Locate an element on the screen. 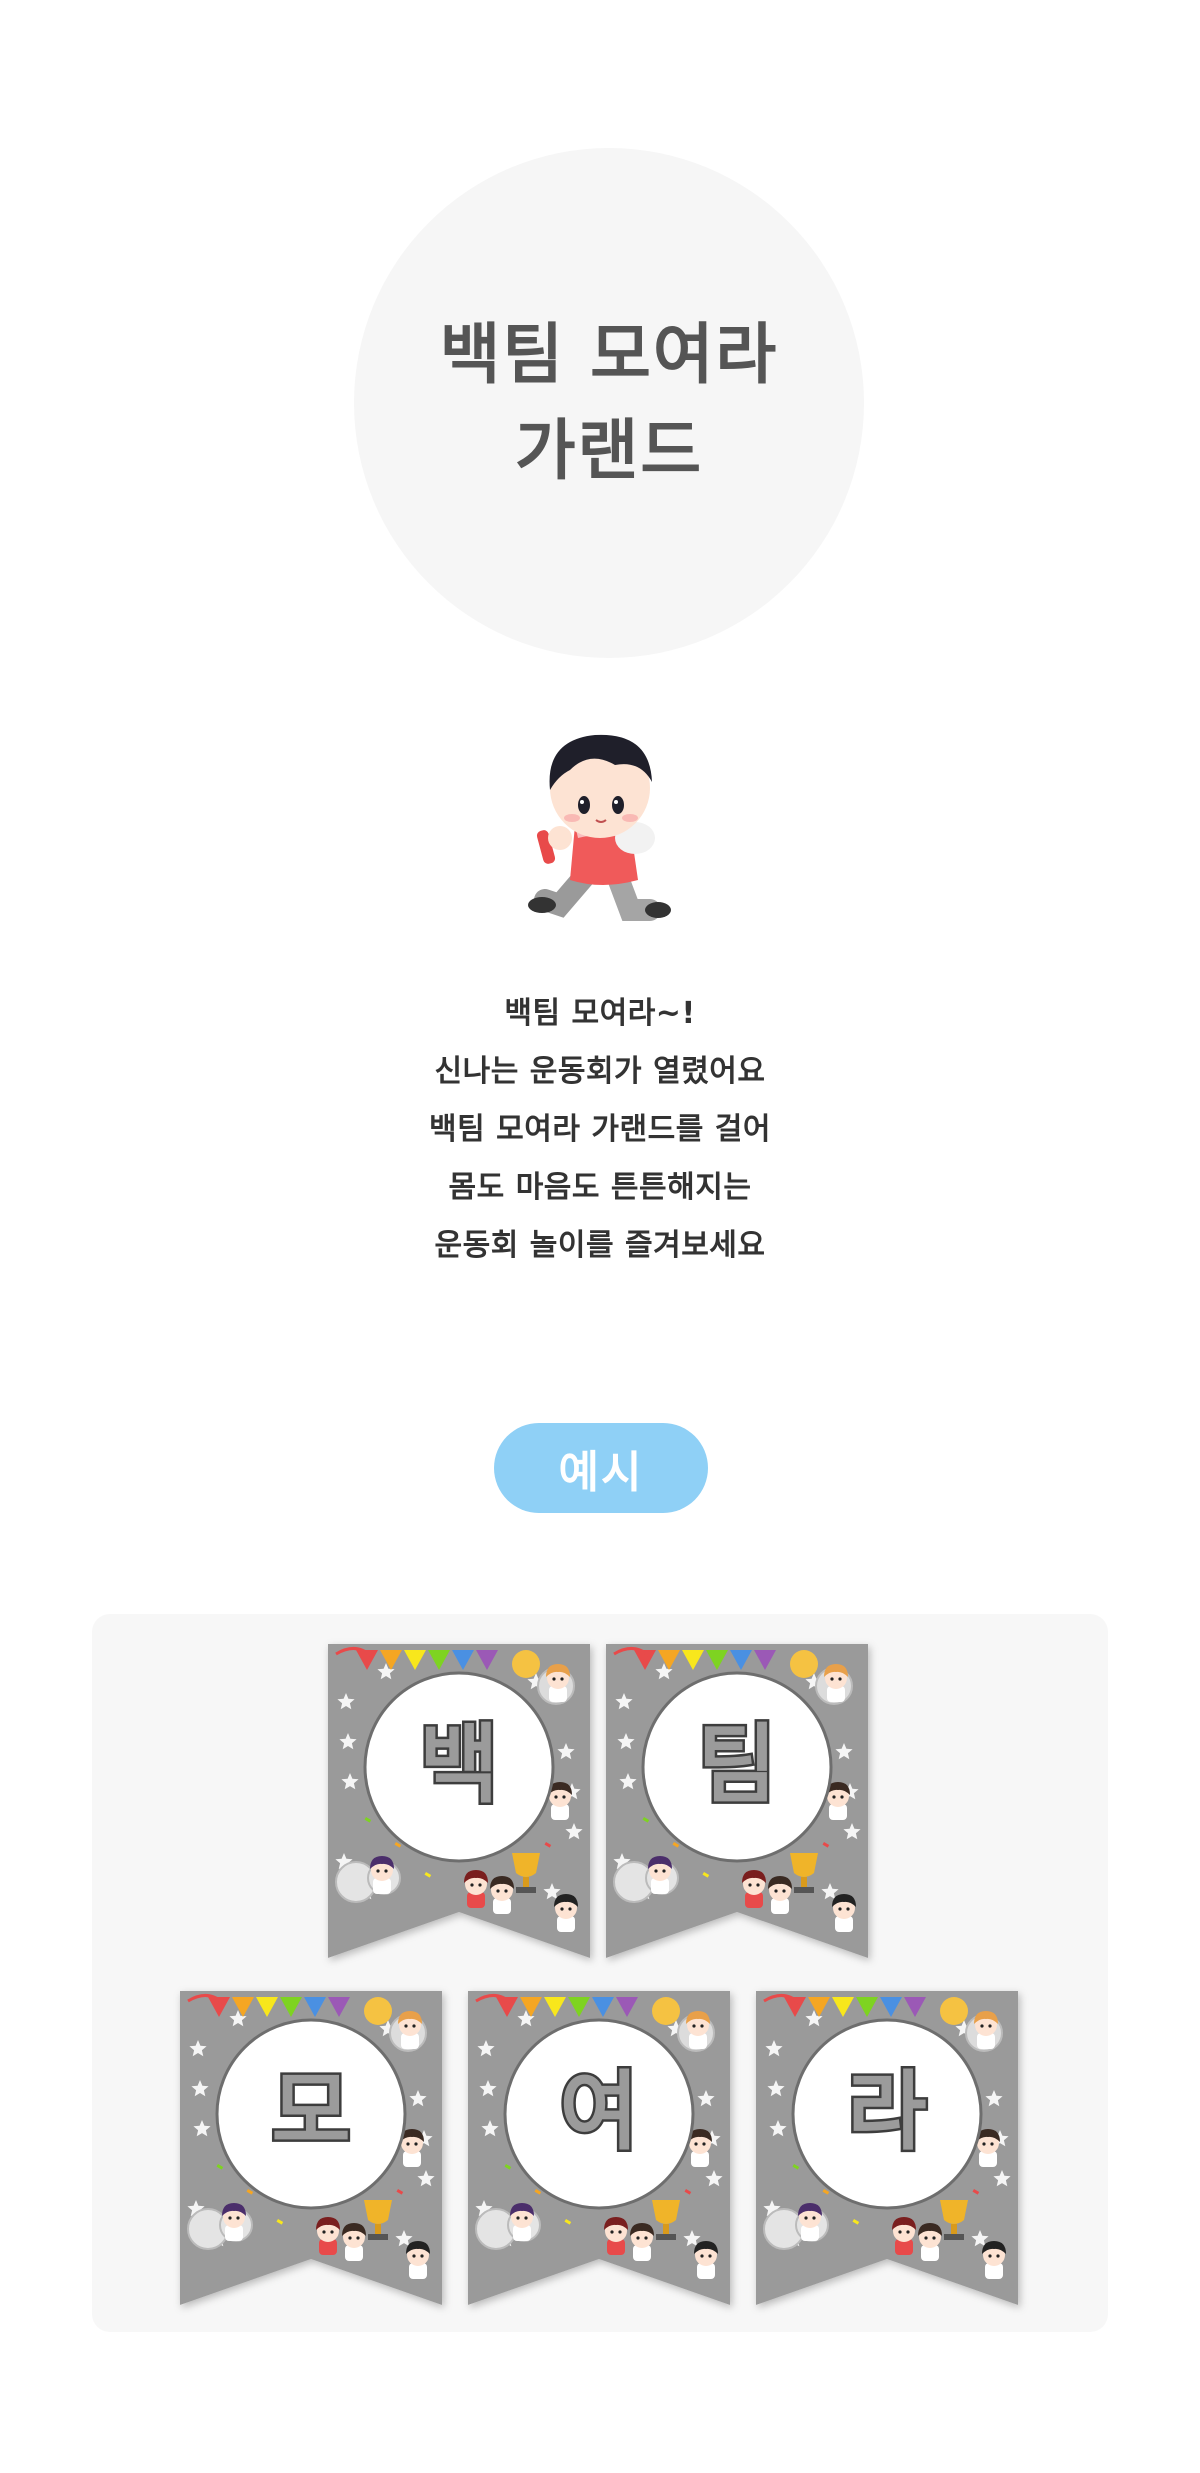 Image resolution: width=1200 pixels, height=2473 pixels. garland-flag: 모 is located at coordinates (311, 2149).